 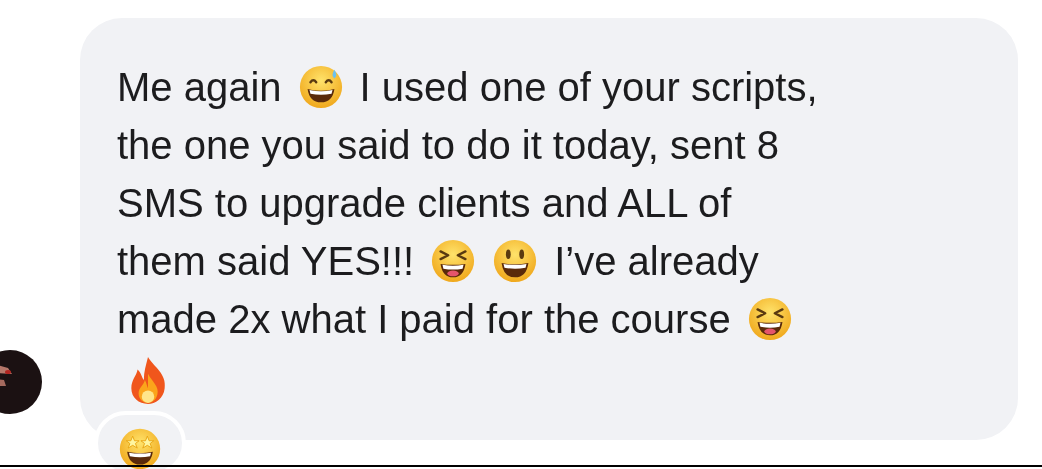 What do you see at coordinates (199, 87) in the screenshot?
I see `message-text: Me again` at bounding box center [199, 87].